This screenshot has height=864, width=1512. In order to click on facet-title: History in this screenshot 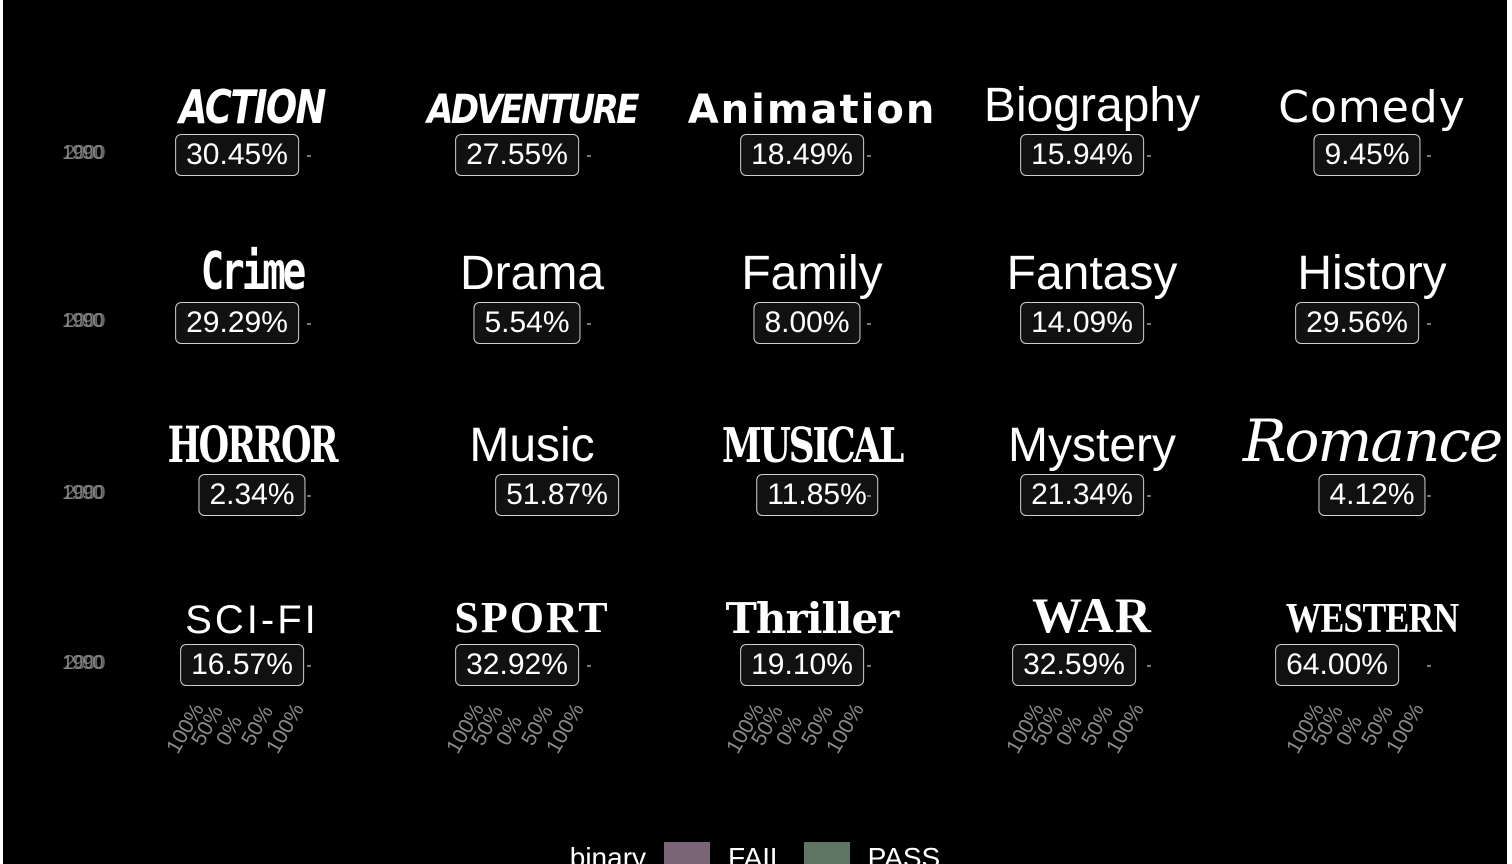, I will do `click(1372, 273)`.